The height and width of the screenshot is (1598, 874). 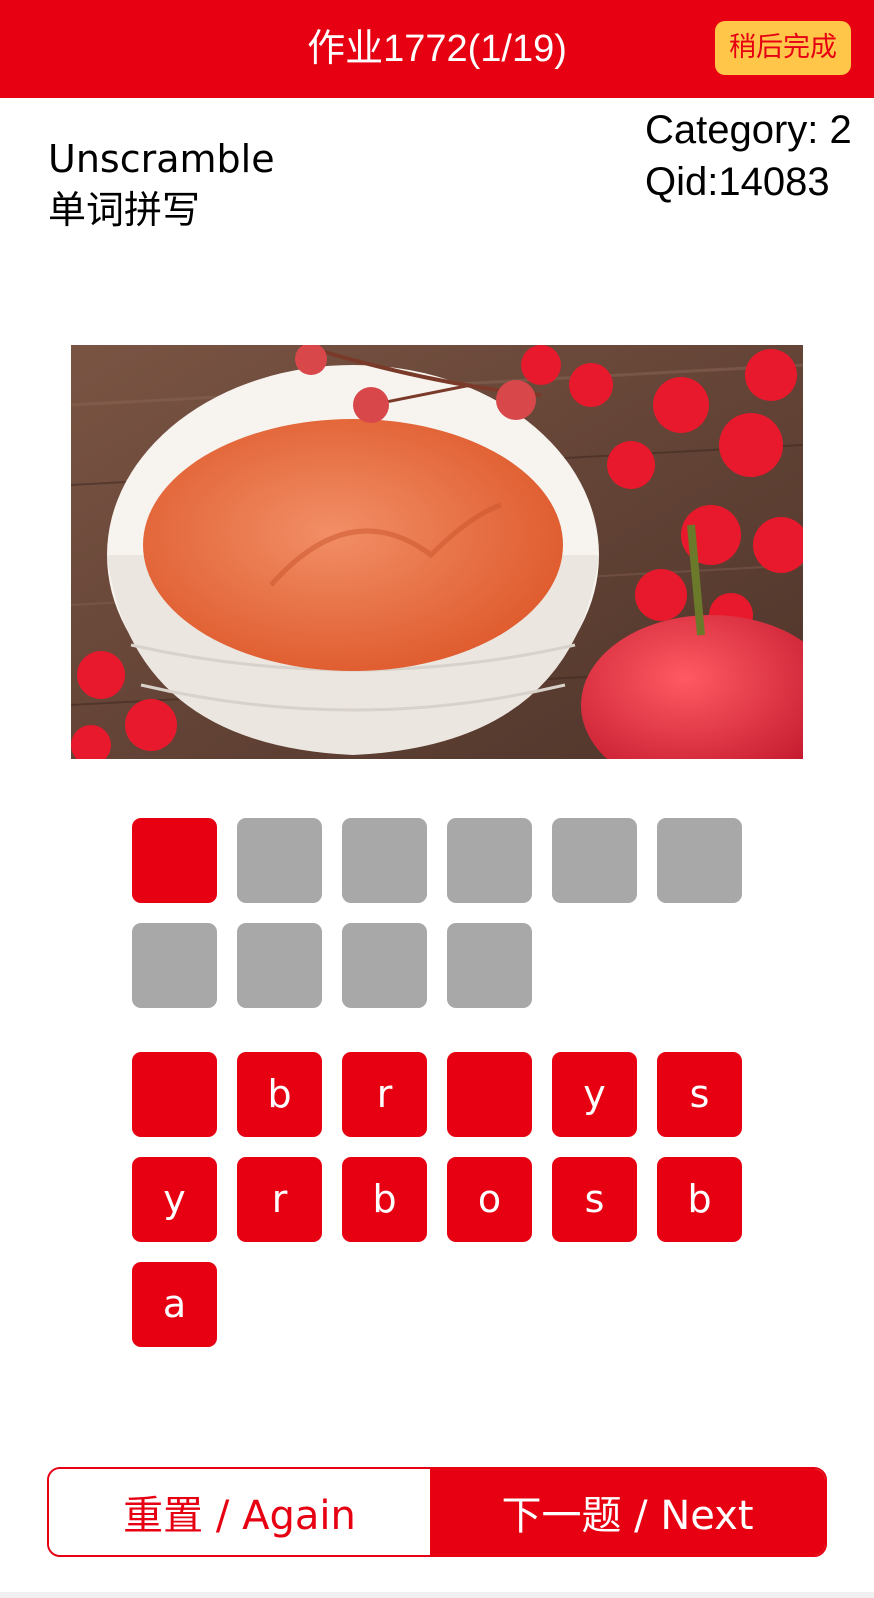 What do you see at coordinates (124, 210) in the screenshot?
I see `prompt-chinese: 单词拼写` at bounding box center [124, 210].